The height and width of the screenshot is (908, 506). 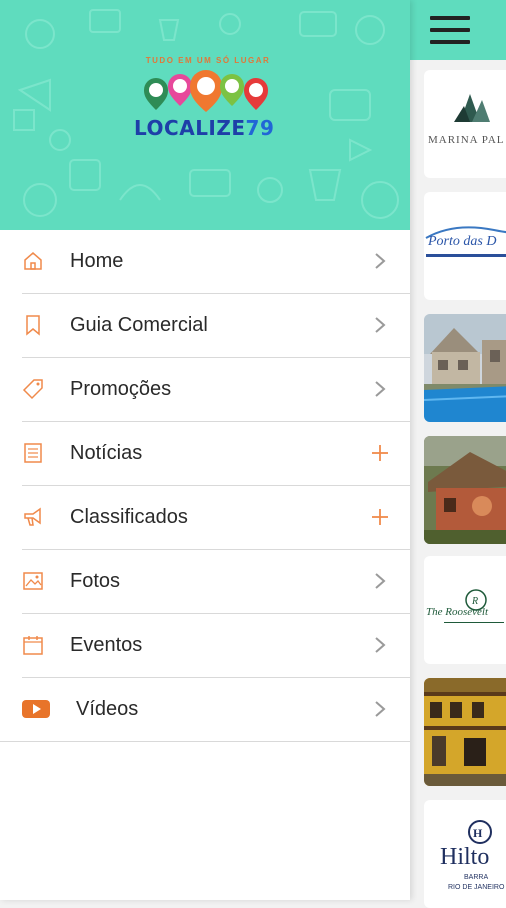 What do you see at coordinates (476, 877) in the screenshot?
I see `card-subtext-1: BARRA` at bounding box center [476, 877].